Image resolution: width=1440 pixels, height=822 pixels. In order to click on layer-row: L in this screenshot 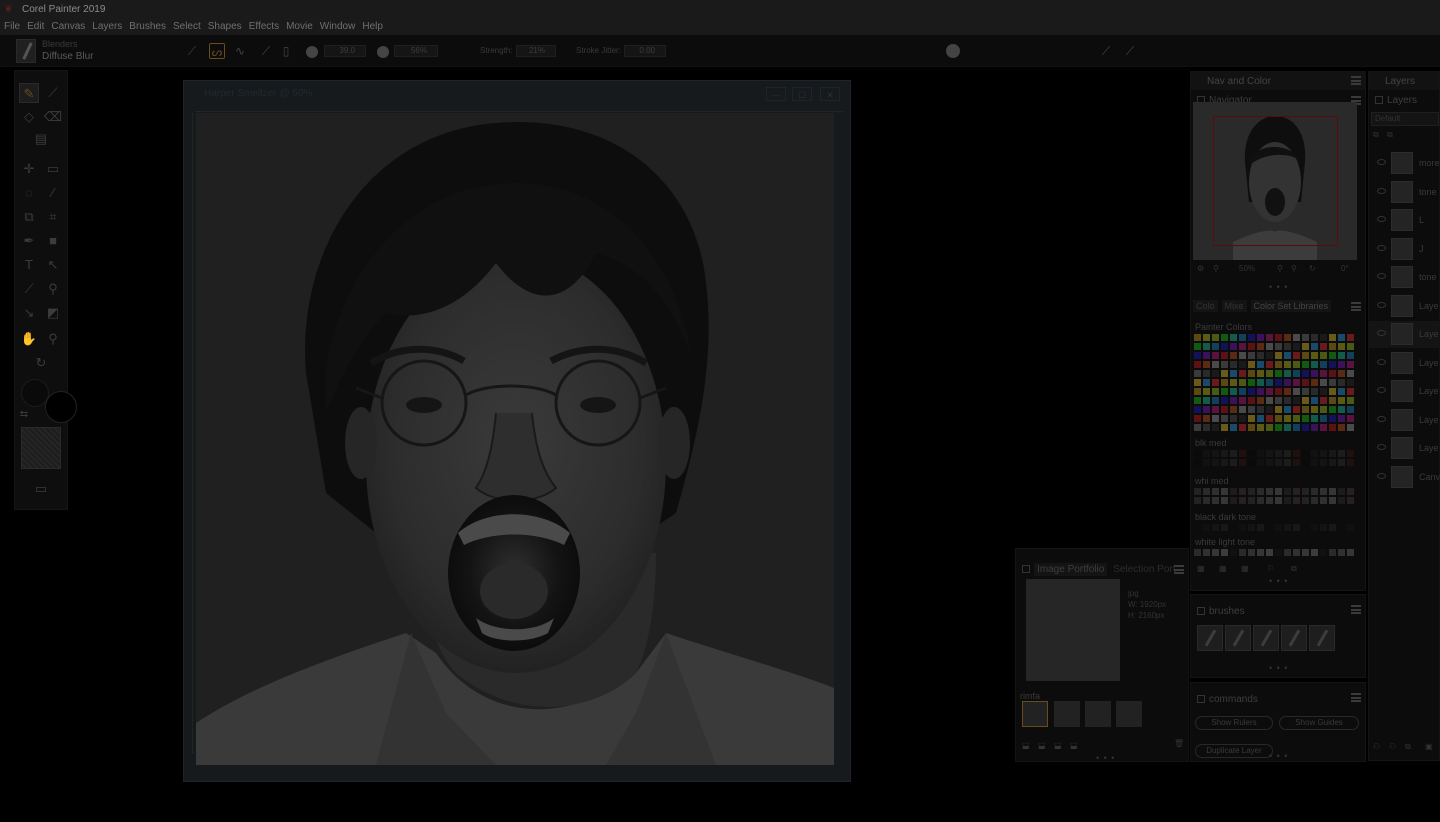, I will do `click(1404, 220)`.